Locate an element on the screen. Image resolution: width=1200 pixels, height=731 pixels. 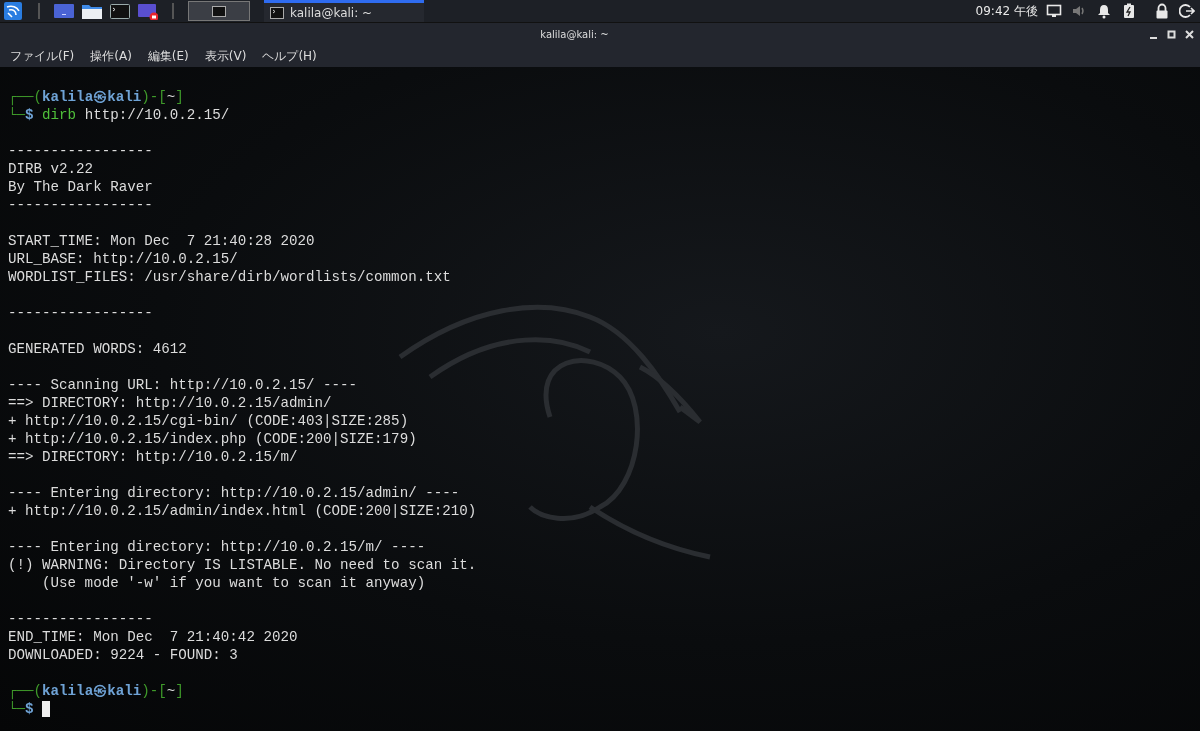
command-argument: http://10.0.2.15/ is located at coordinates (157, 115).